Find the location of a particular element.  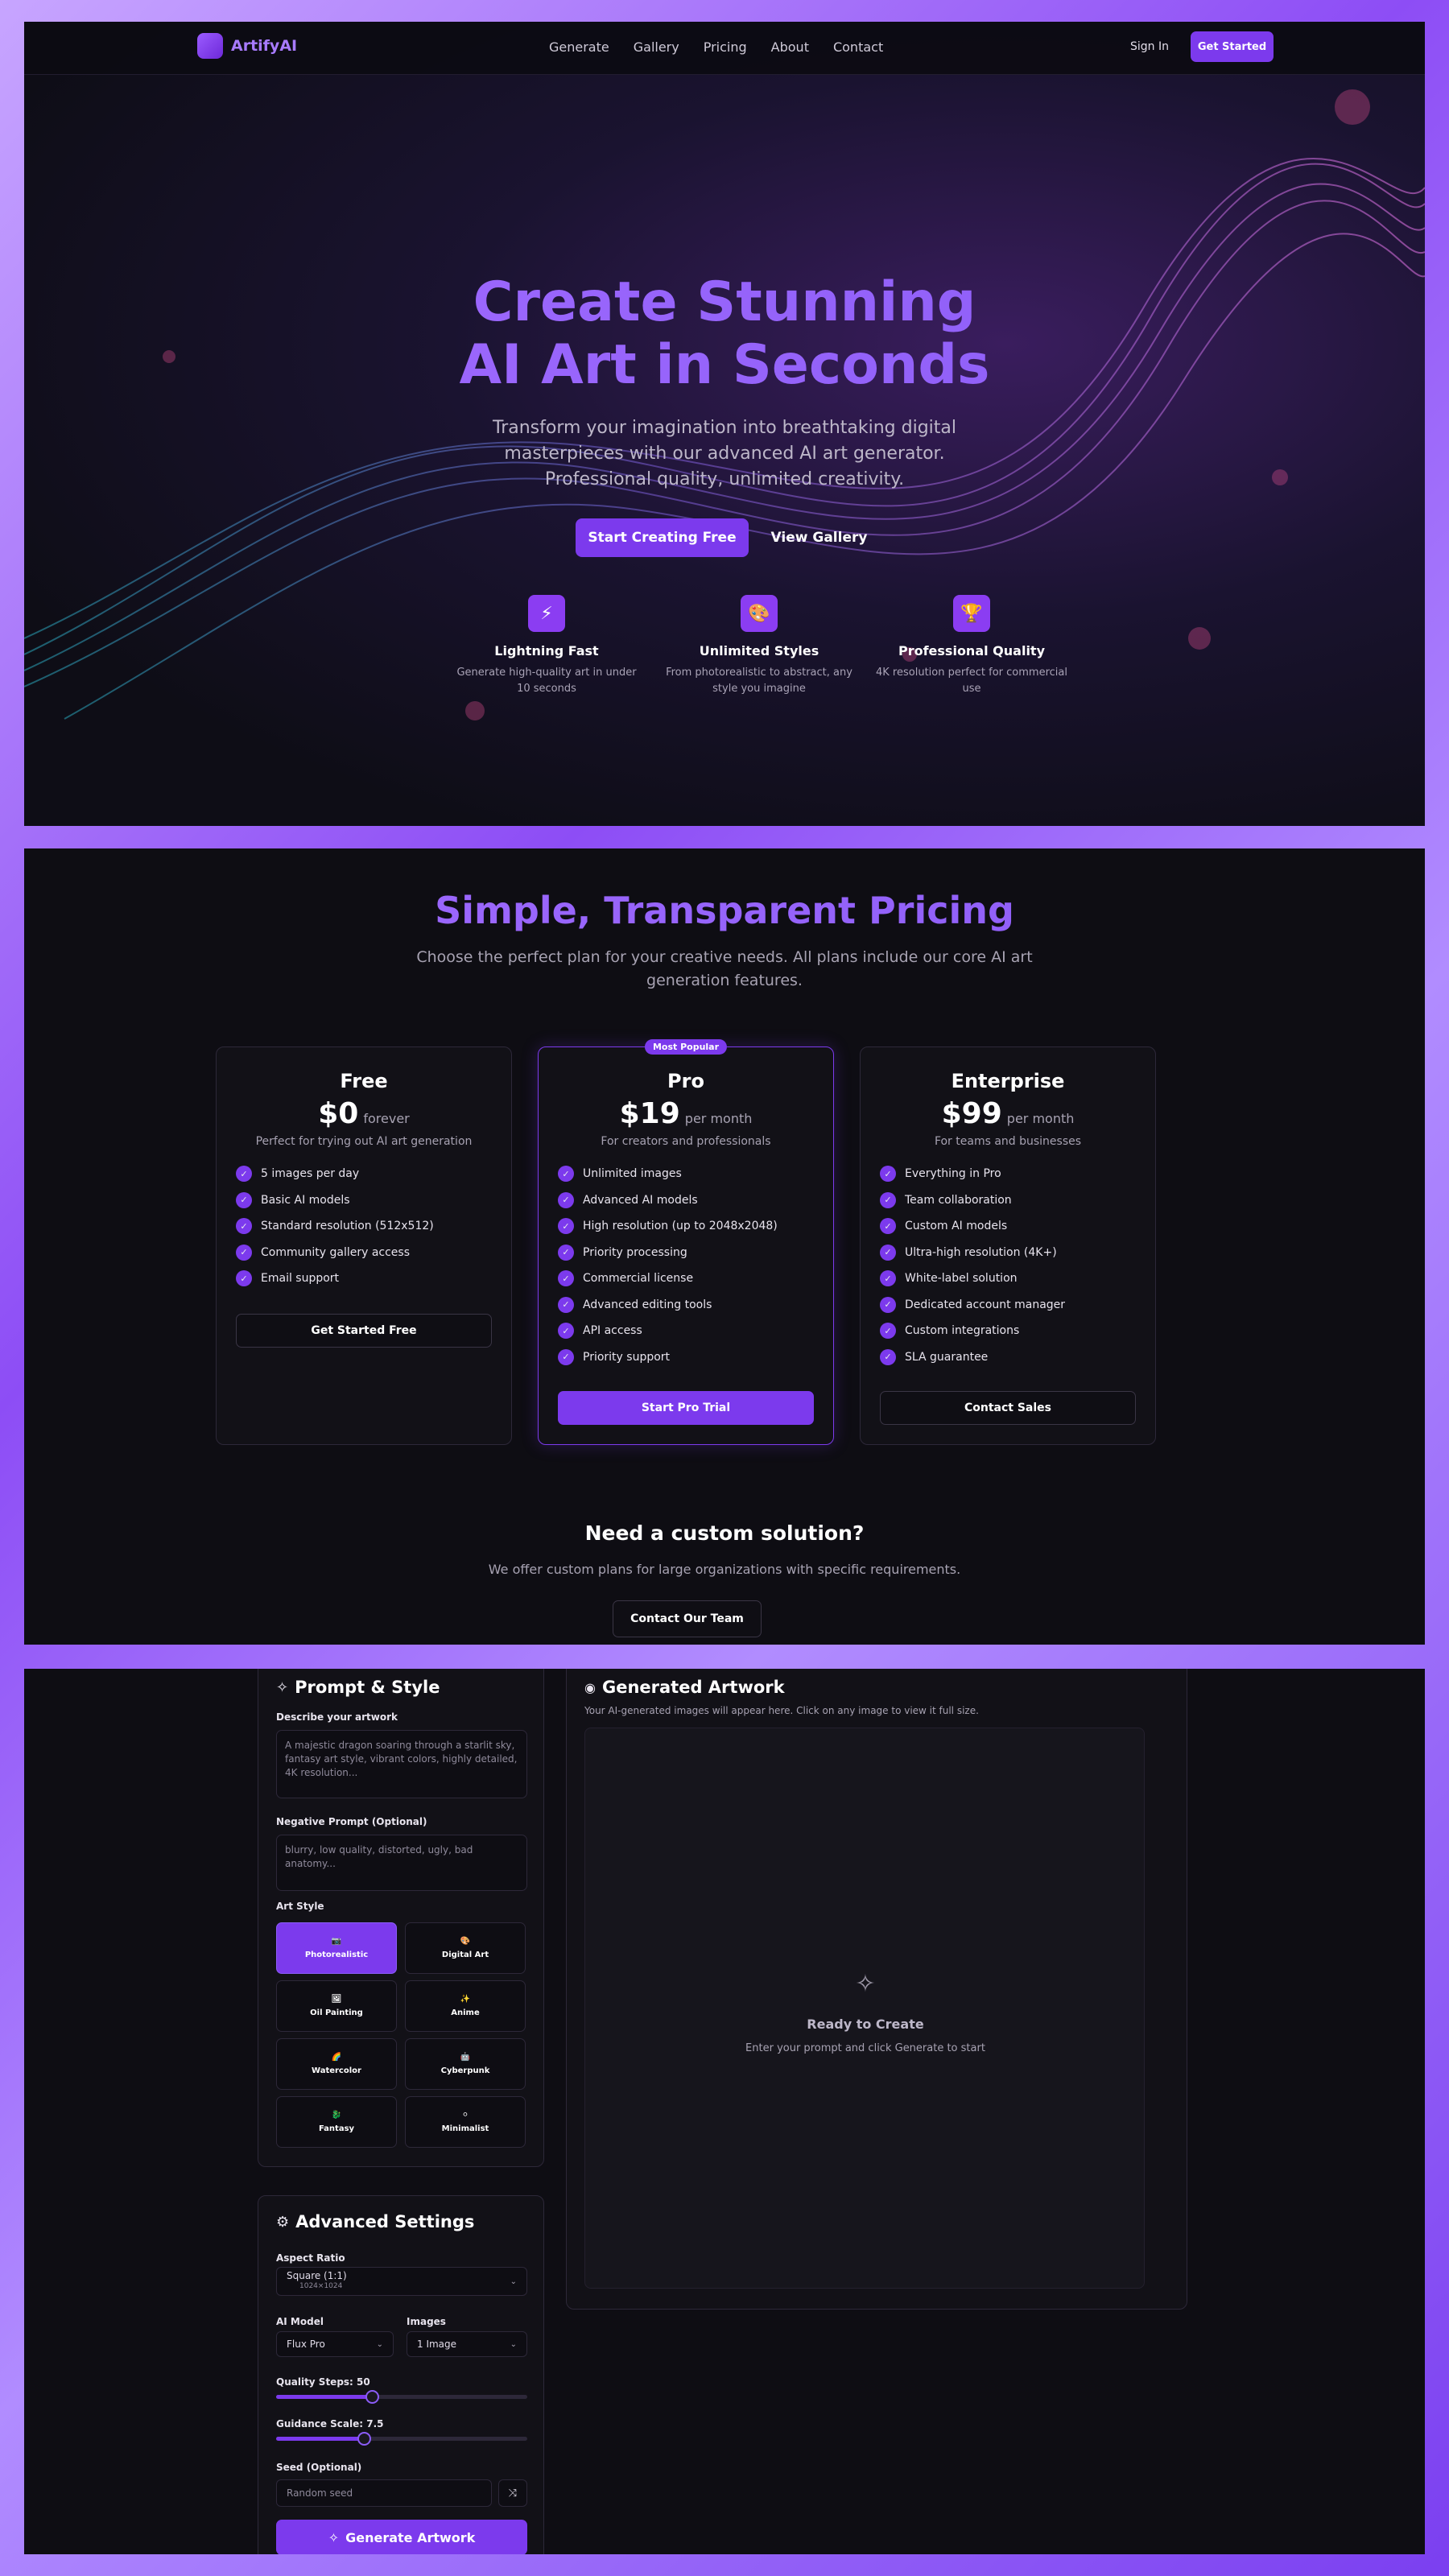

list-item: ✓ Advanced editing tools is located at coordinates (695, 1305).